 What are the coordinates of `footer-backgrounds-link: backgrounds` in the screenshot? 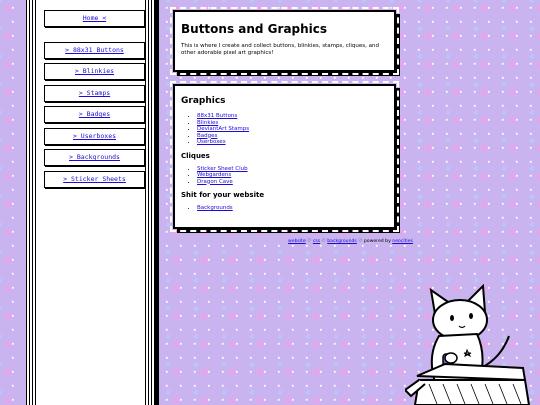 It's located at (342, 241).